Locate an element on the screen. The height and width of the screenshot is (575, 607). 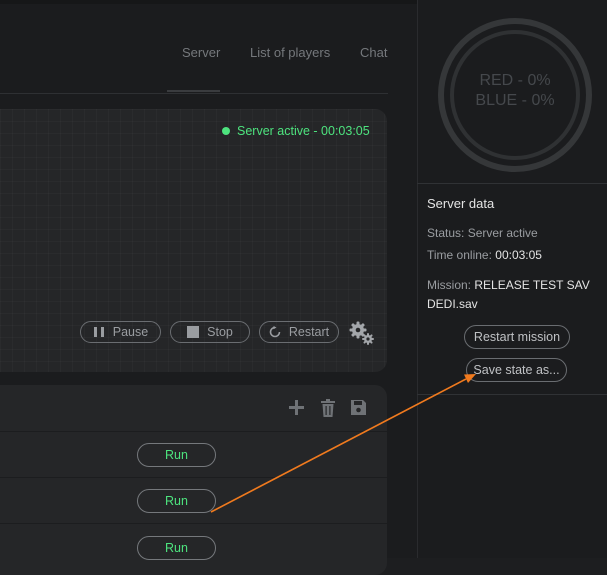
time-online-label: Time online: is located at coordinates (459, 255).